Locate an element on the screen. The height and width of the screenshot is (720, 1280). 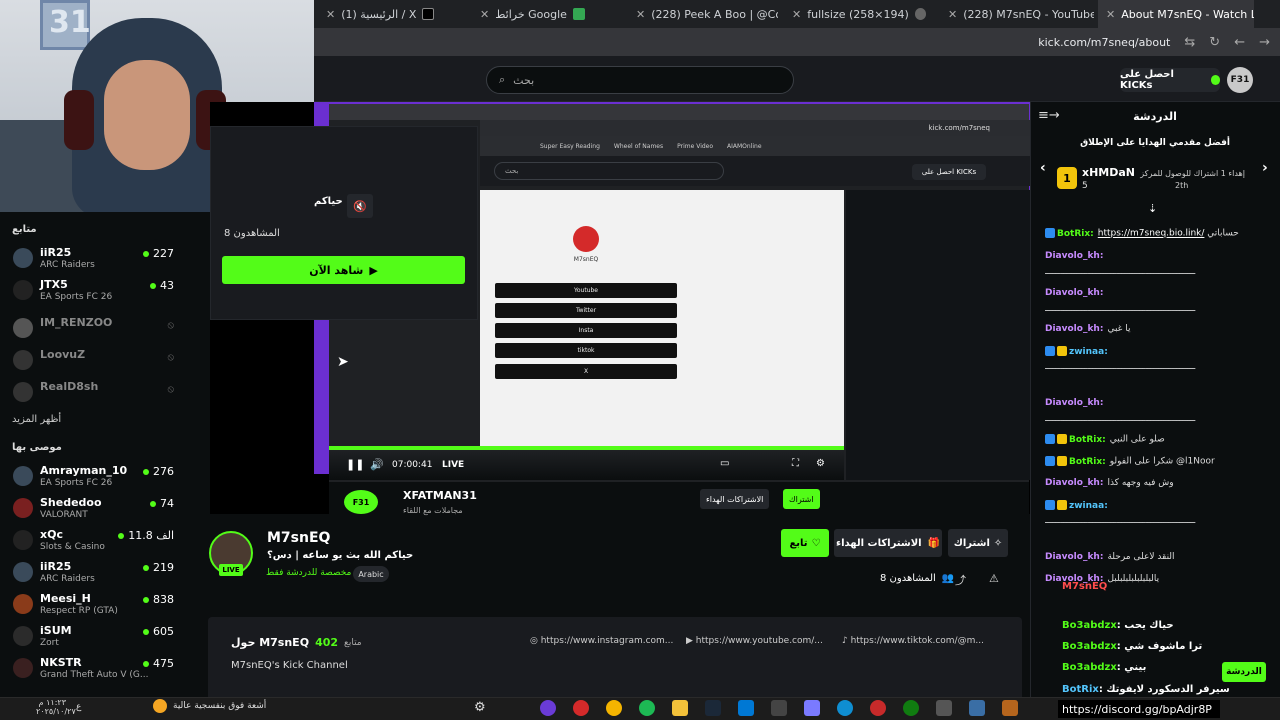
pin-icon: ⇣ is located at coordinates (1152, 208).